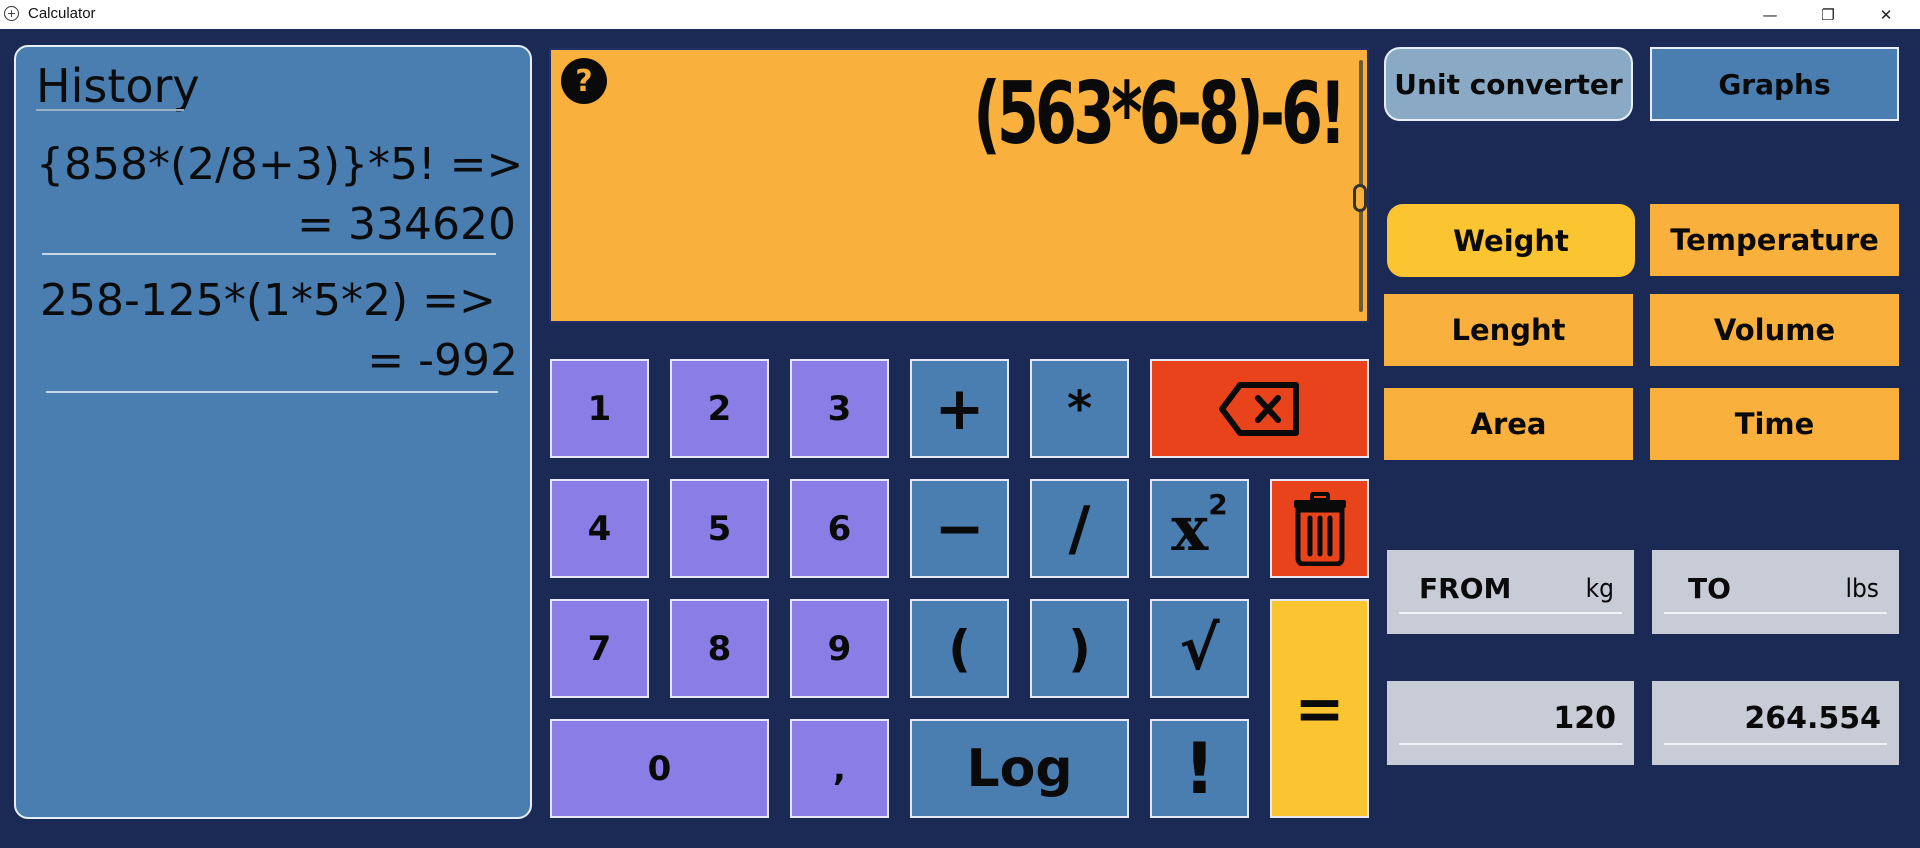 The width and height of the screenshot is (1920, 848). I want to click on from-unit-selector: FROM kg, so click(1510, 592).